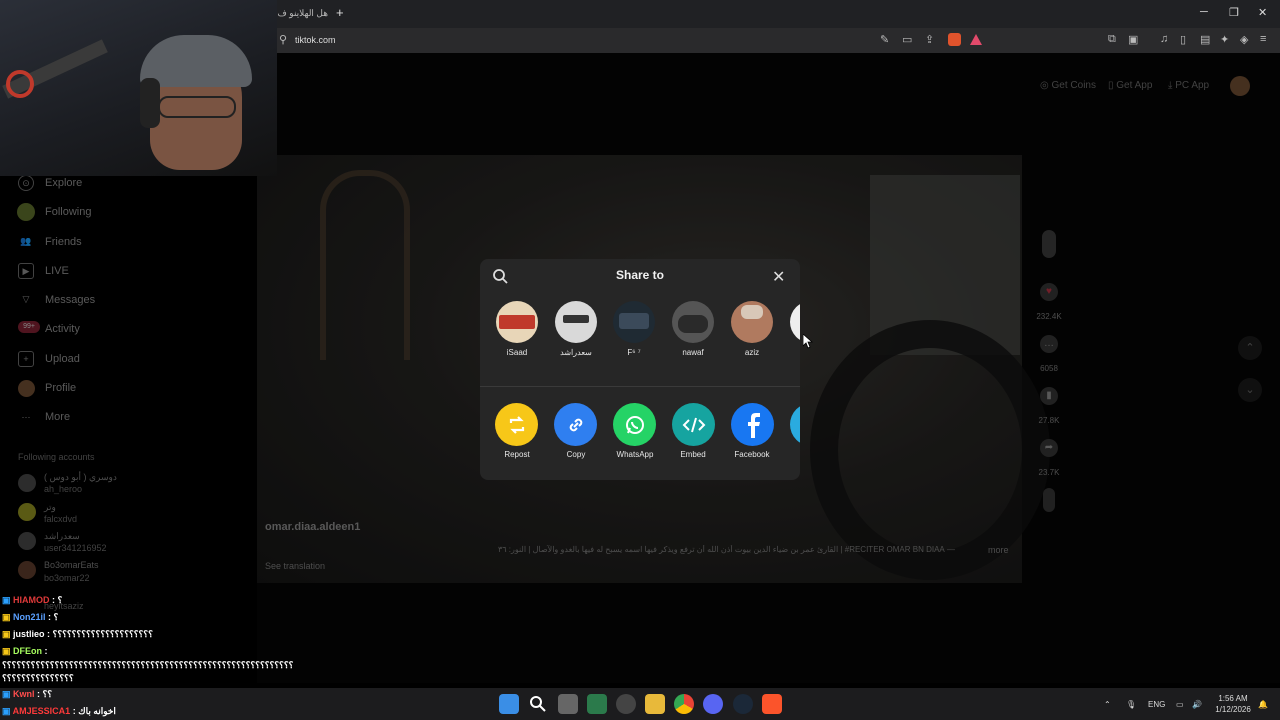  I want to click on chat-line: ▣ DFEon :, so click(25, 651).